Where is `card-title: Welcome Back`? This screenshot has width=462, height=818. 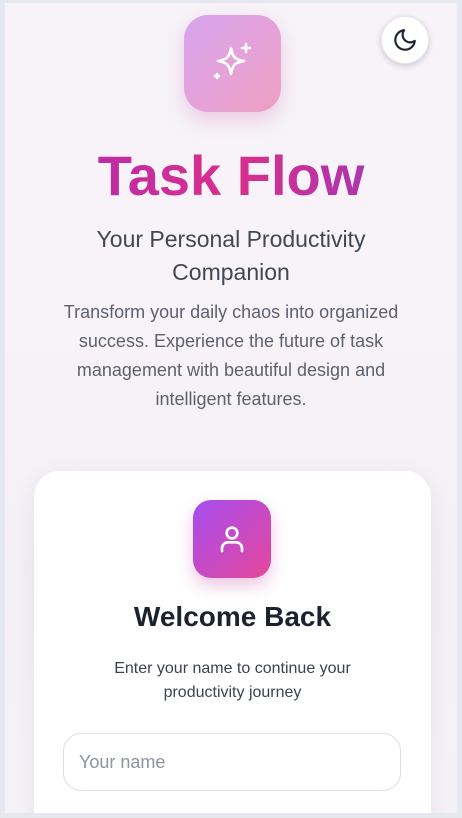 card-title: Welcome Back is located at coordinates (232, 616).